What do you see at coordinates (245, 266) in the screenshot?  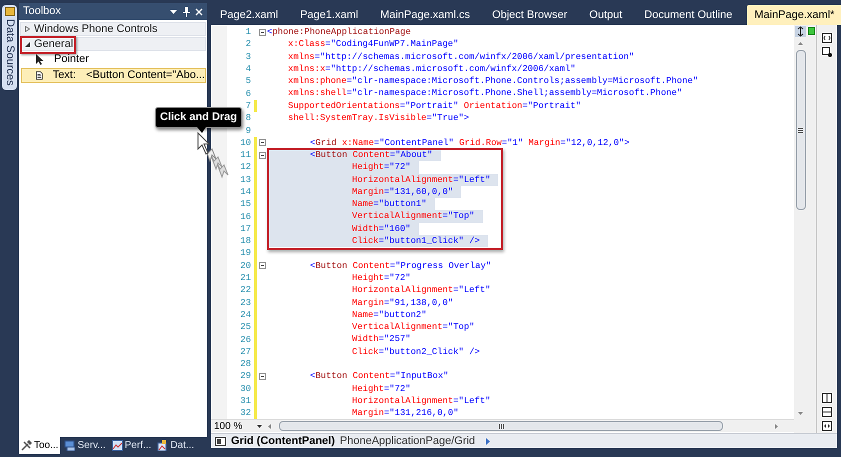 I see `line-number: 20` at bounding box center [245, 266].